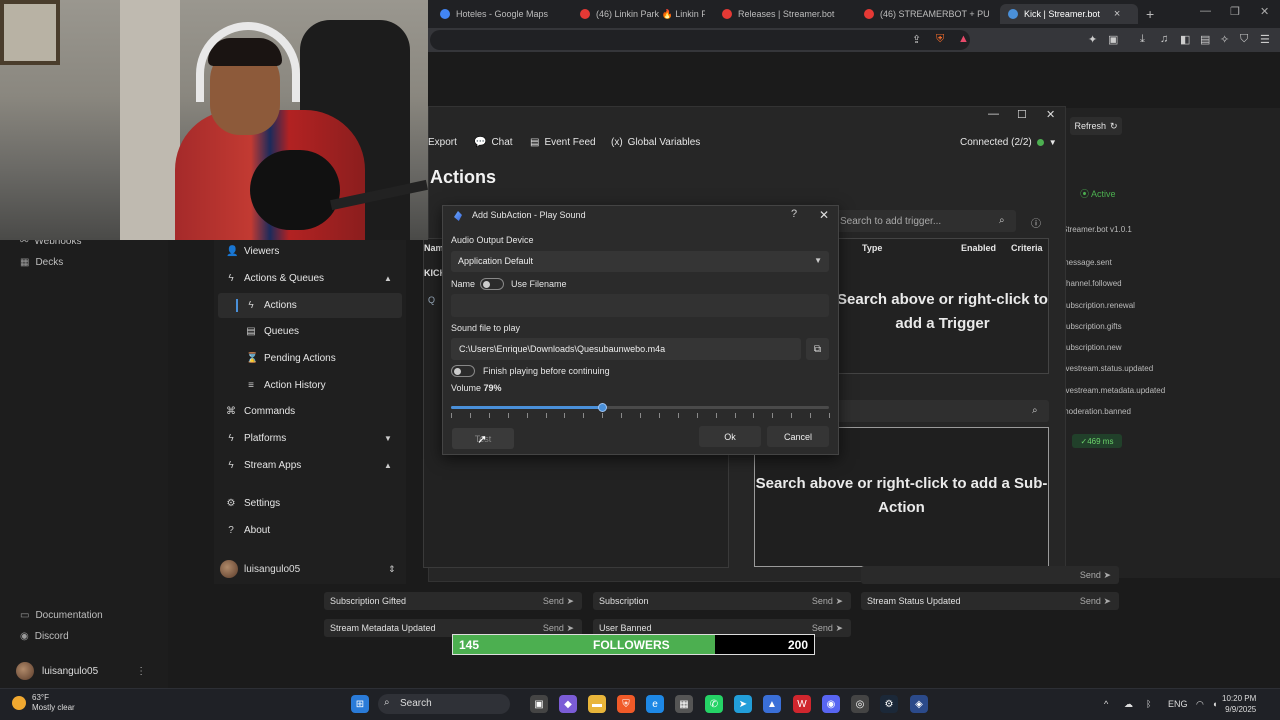 This screenshot has height=720, width=1280. I want to click on brave-icon: ⛨, so click(626, 704).